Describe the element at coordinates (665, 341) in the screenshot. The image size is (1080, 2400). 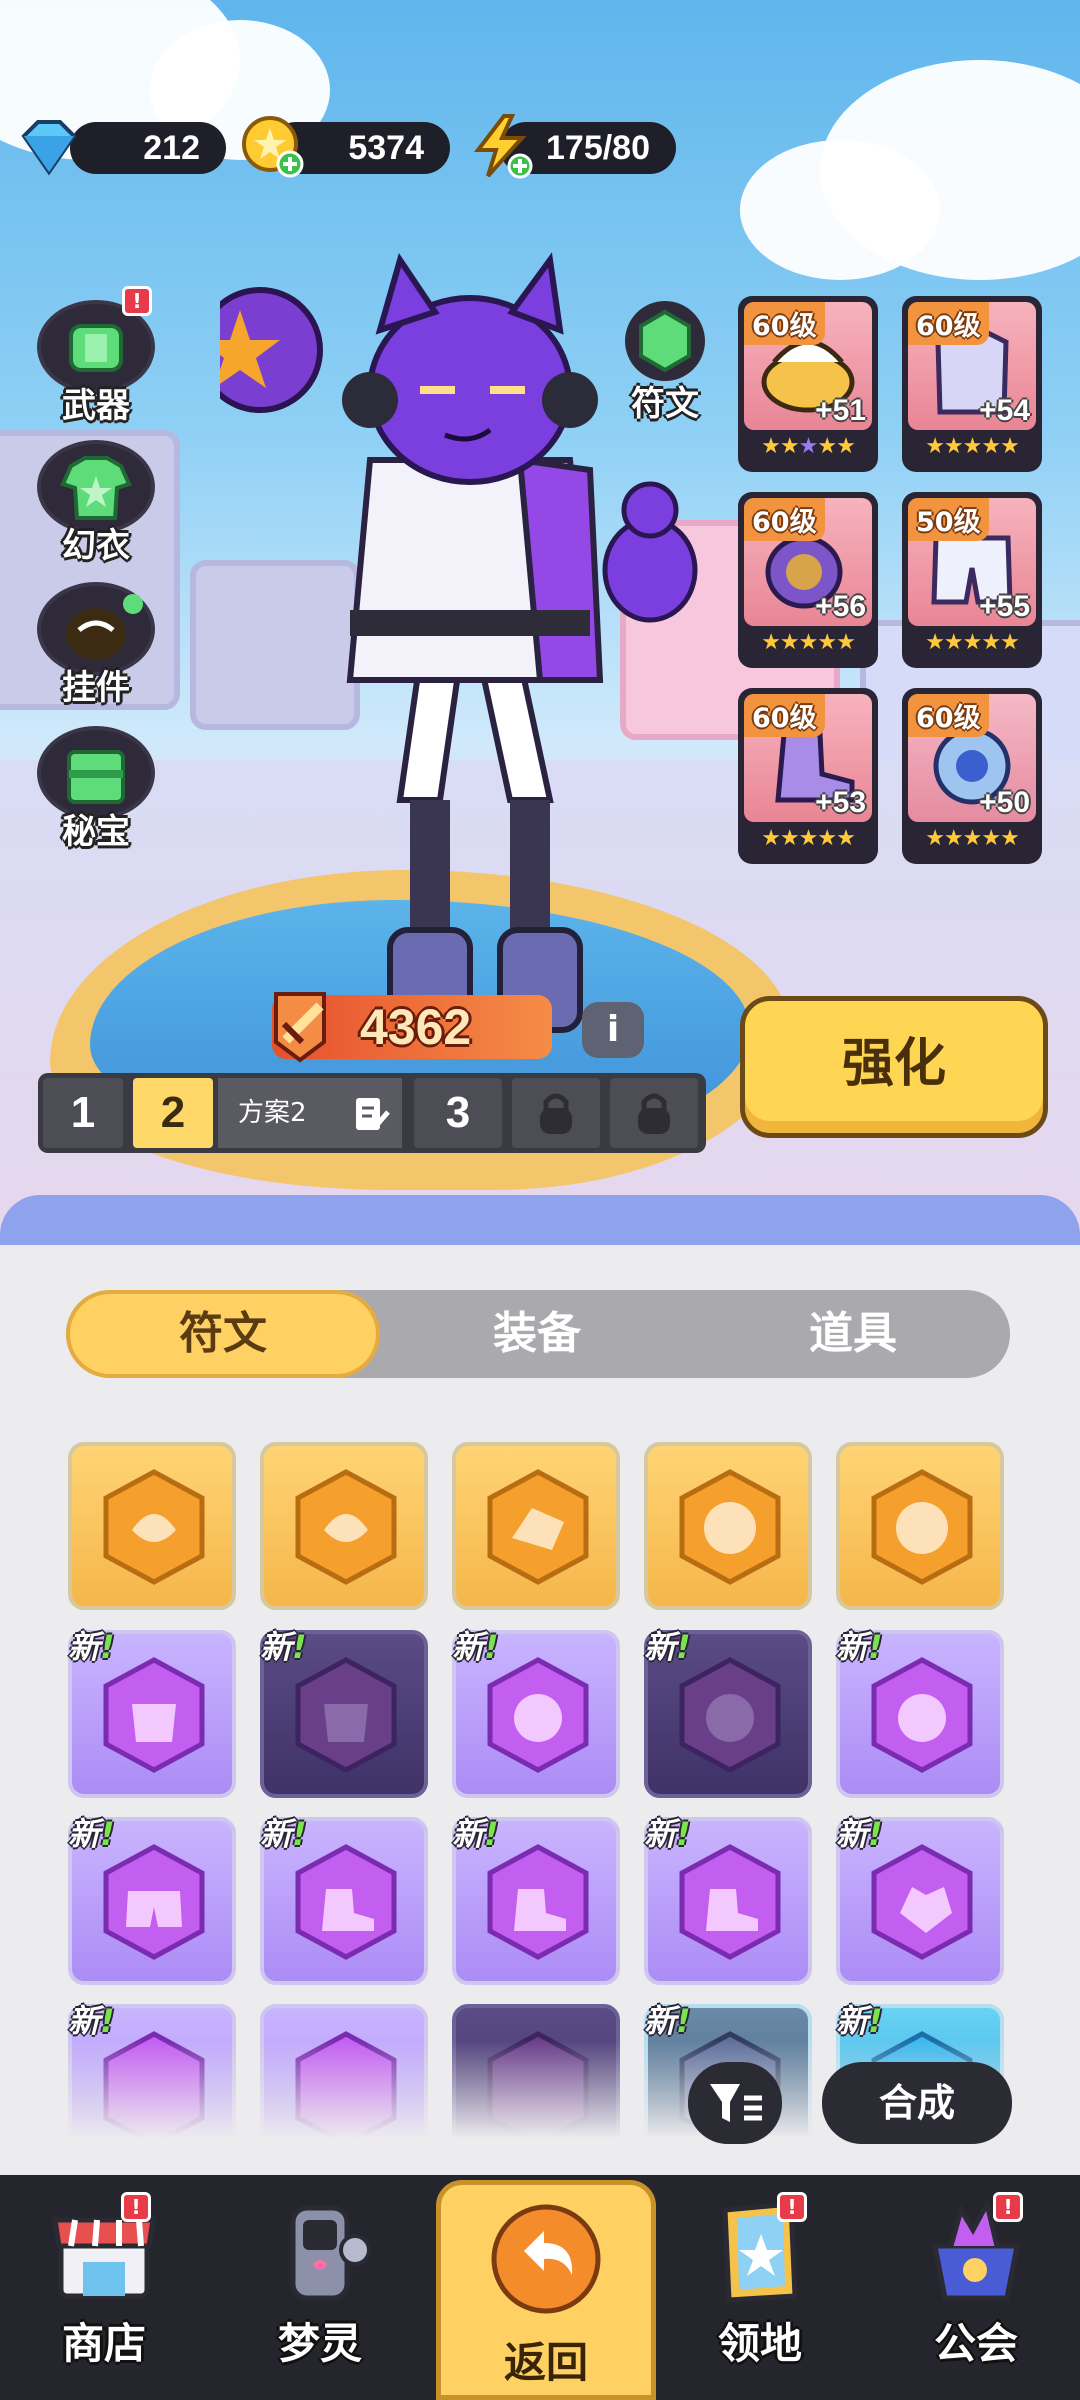
I see `rune-hexagon-icon` at that location.